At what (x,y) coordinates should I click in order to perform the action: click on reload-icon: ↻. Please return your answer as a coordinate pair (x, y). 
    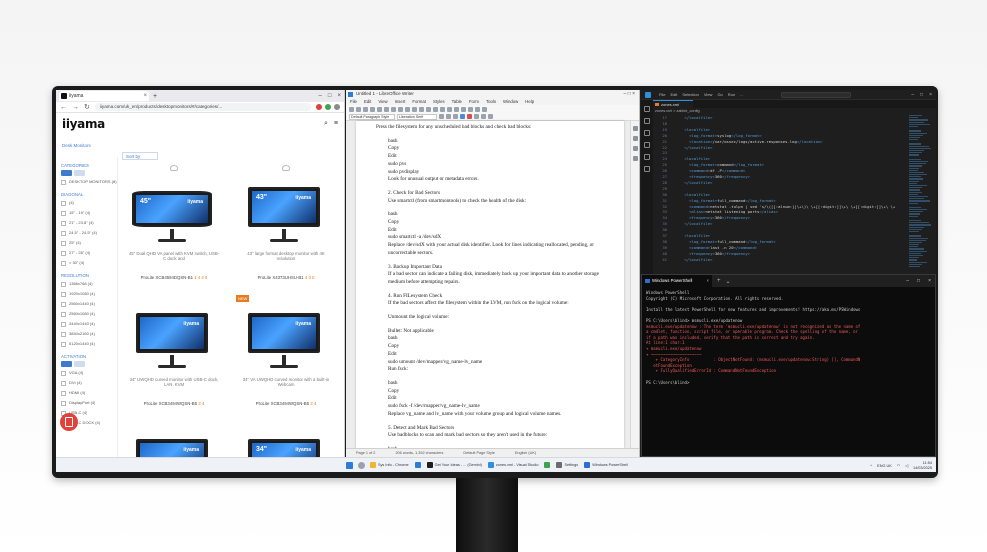
    Looking at the image, I should click on (87, 107).